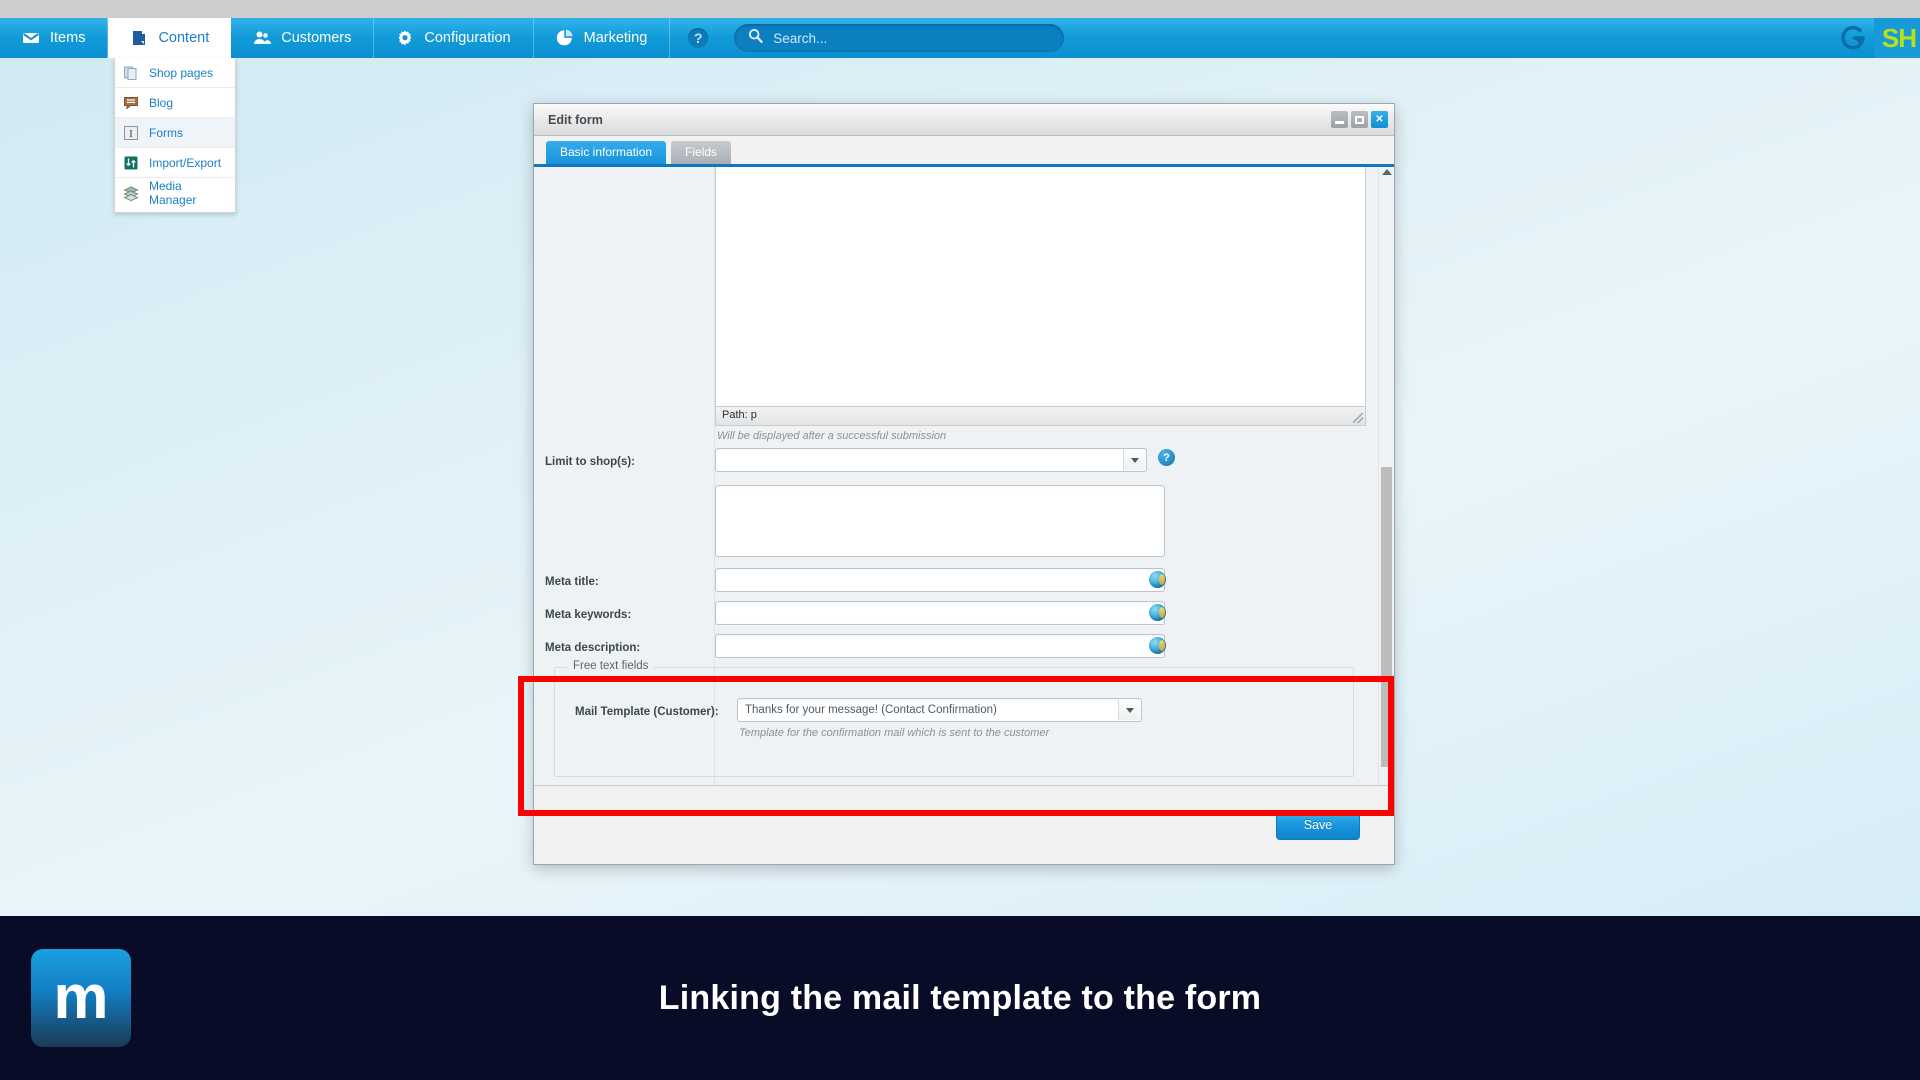  Describe the element at coordinates (184, 38) in the screenshot. I see `nav-item-label: Content` at that location.